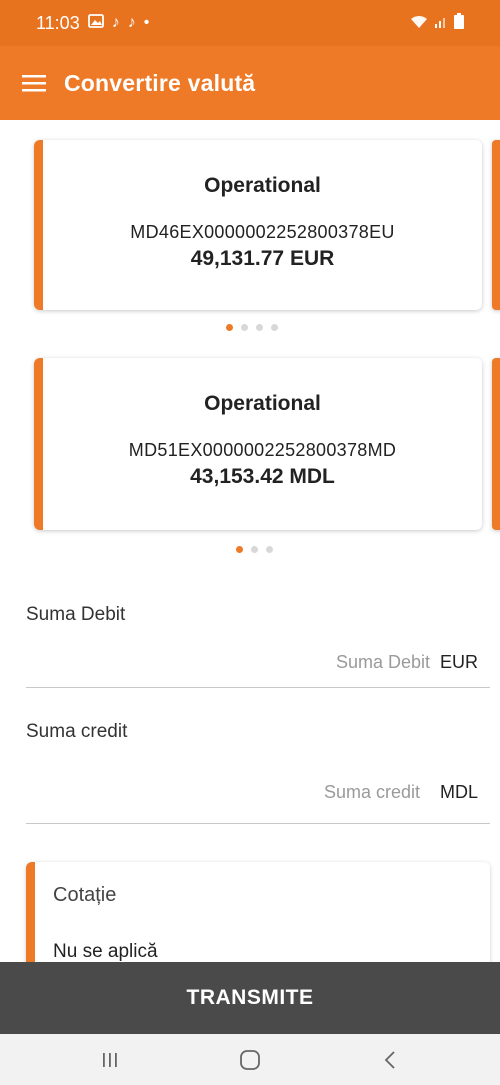 The width and height of the screenshot is (500, 1085). I want to click on back-icon, so click(389, 1059).